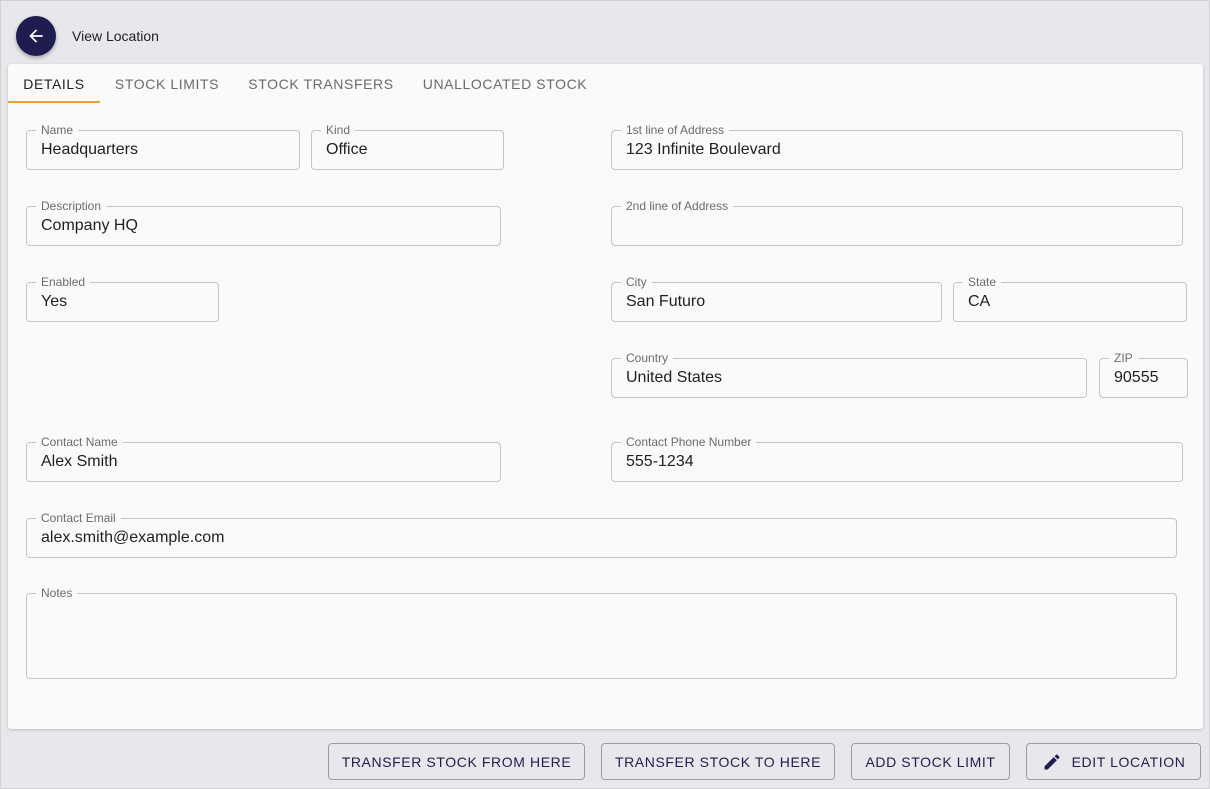 The height and width of the screenshot is (789, 1210). Describe the element at coordinates (1070, 298) in the screenshot. I see `state-field: State CA` at that location.